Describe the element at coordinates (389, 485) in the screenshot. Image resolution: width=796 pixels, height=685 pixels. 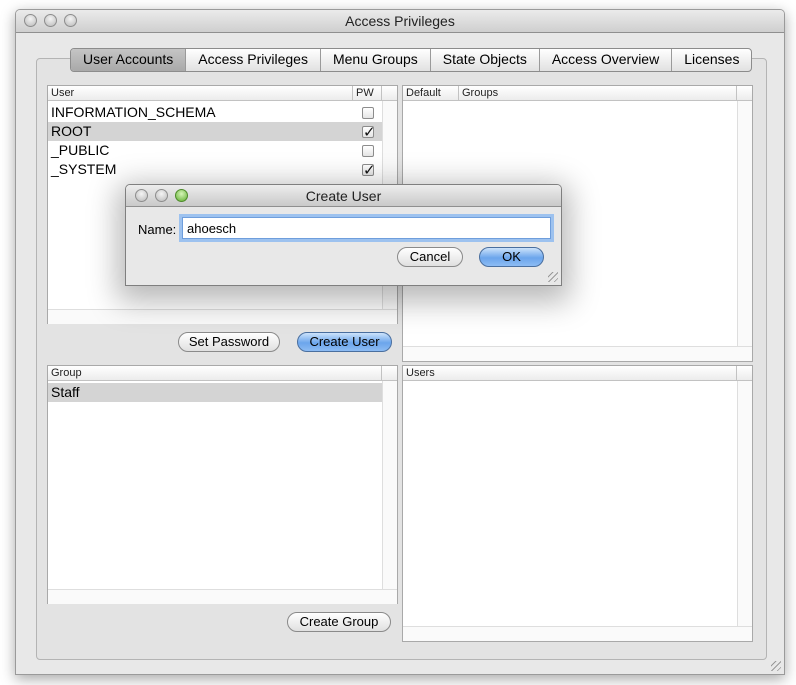
I see `groups-vertical-scrollbar` at that location.